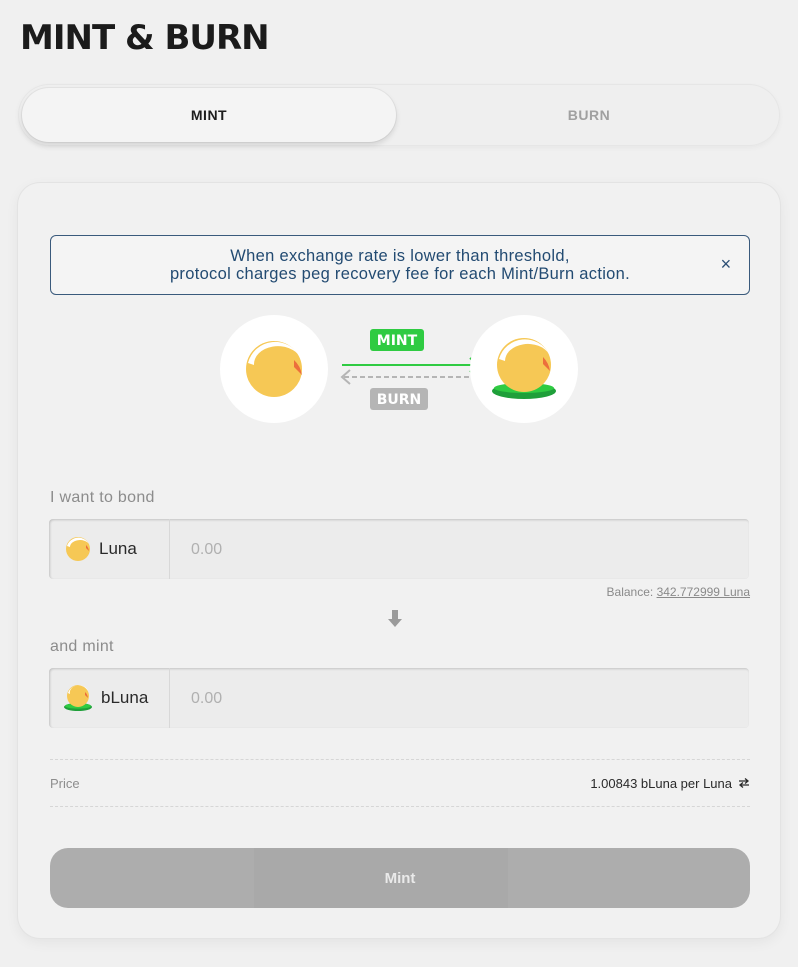 This screenshot has width=798, height=967. I want to click on mint-amount-input, so click(462, 699).